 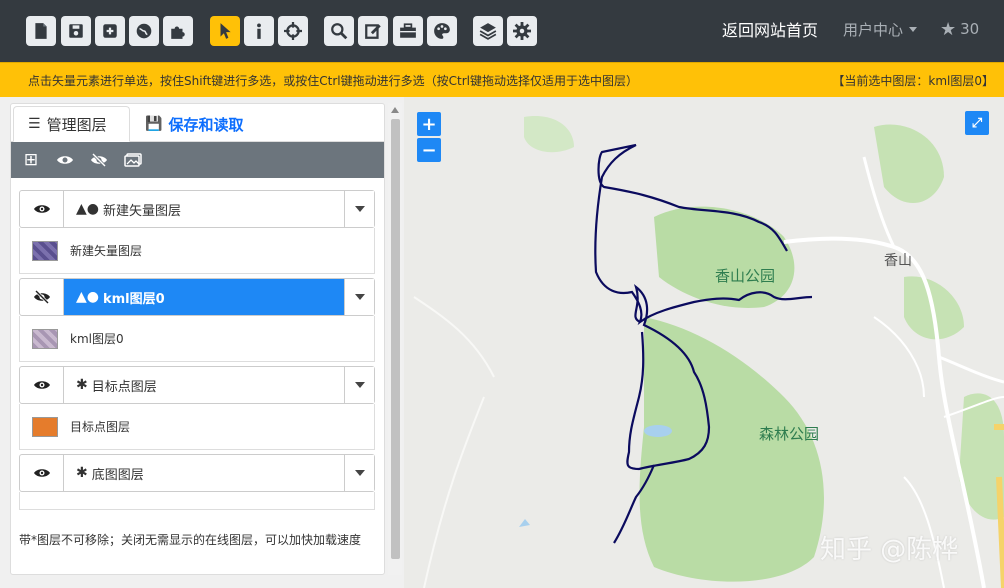 I want to click on layer-item: ✱ 底图图层, so click(x=197, y=482).